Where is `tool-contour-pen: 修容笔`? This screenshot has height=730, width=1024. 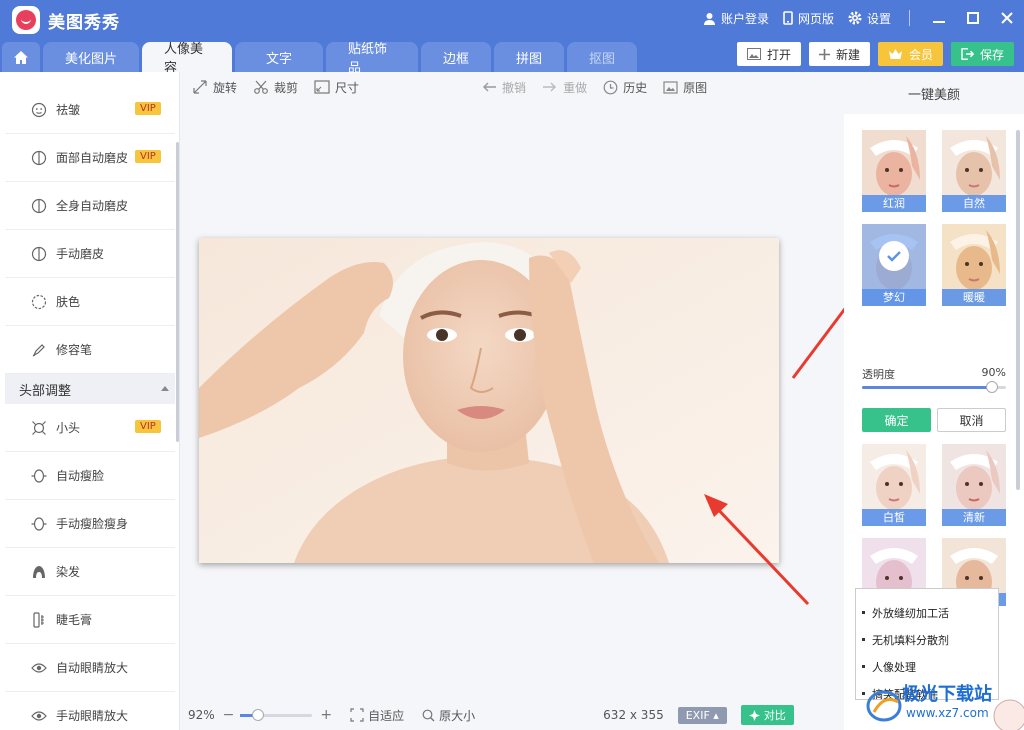 tool-contour-pen: 修容笔 is located at coordinates (90, 350).